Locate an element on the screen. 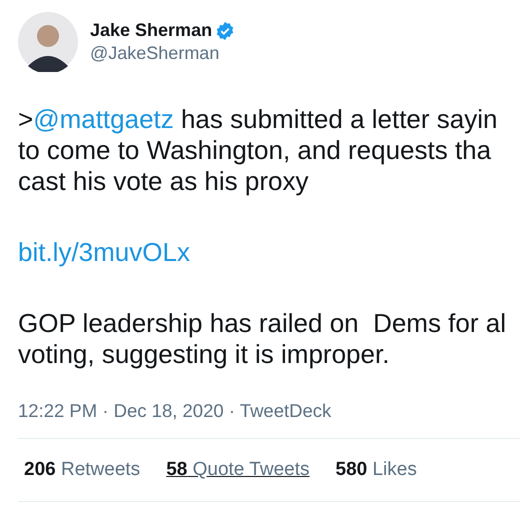 This screenshot has width=520, height=520. tweet-timestamp: 12:22 PM · Dec 18, 2020 · TweetDeck is located at coordinates (175, 410).